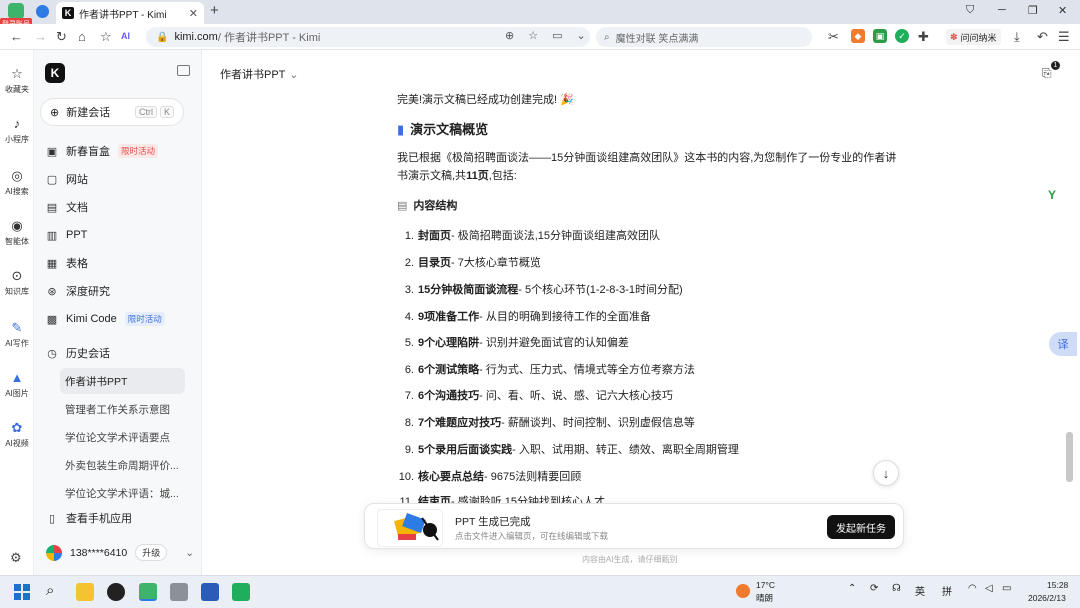  Describe the element at coordinates (764, 598) in the screenshot. I see `weather-desc: 晴朗` at that location.